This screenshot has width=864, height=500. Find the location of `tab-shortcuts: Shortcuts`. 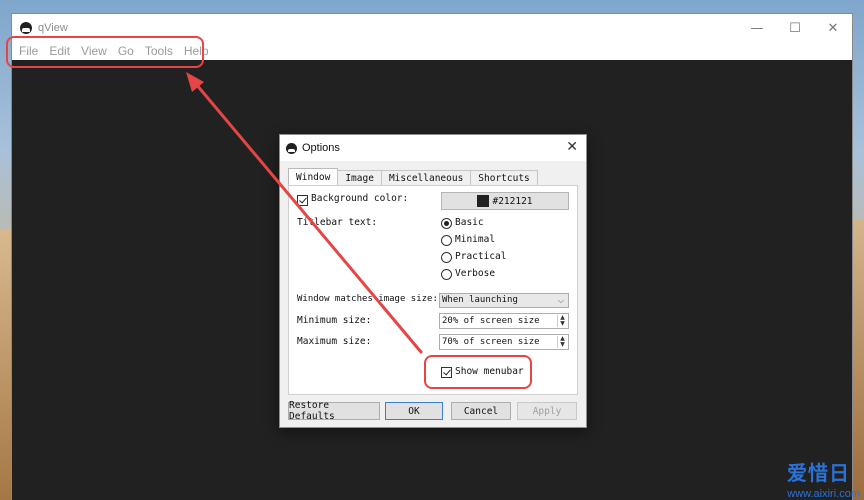

tab-shortcuts: Shortcuts is located at coordinates (504, 178).